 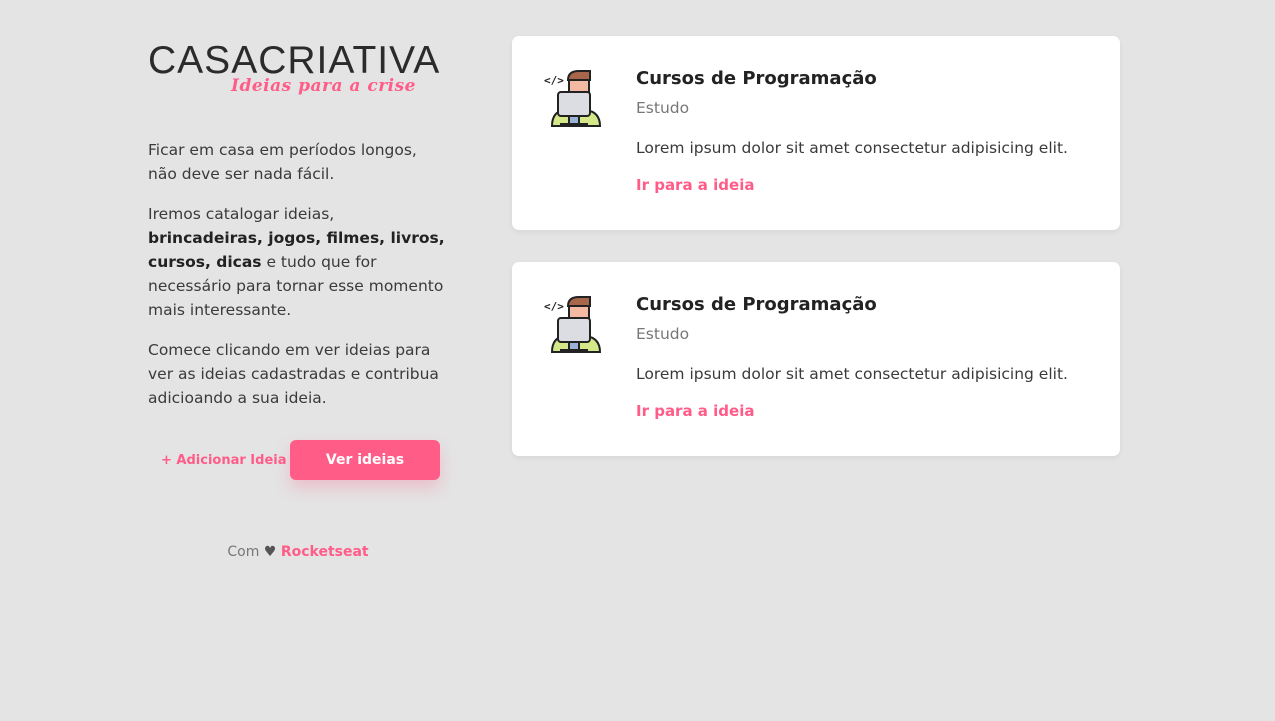 What do you see at coordinates (324, 552) in the screenshot?
I see `footer-brand: Rocketseat` at bounding box center [324, 552].